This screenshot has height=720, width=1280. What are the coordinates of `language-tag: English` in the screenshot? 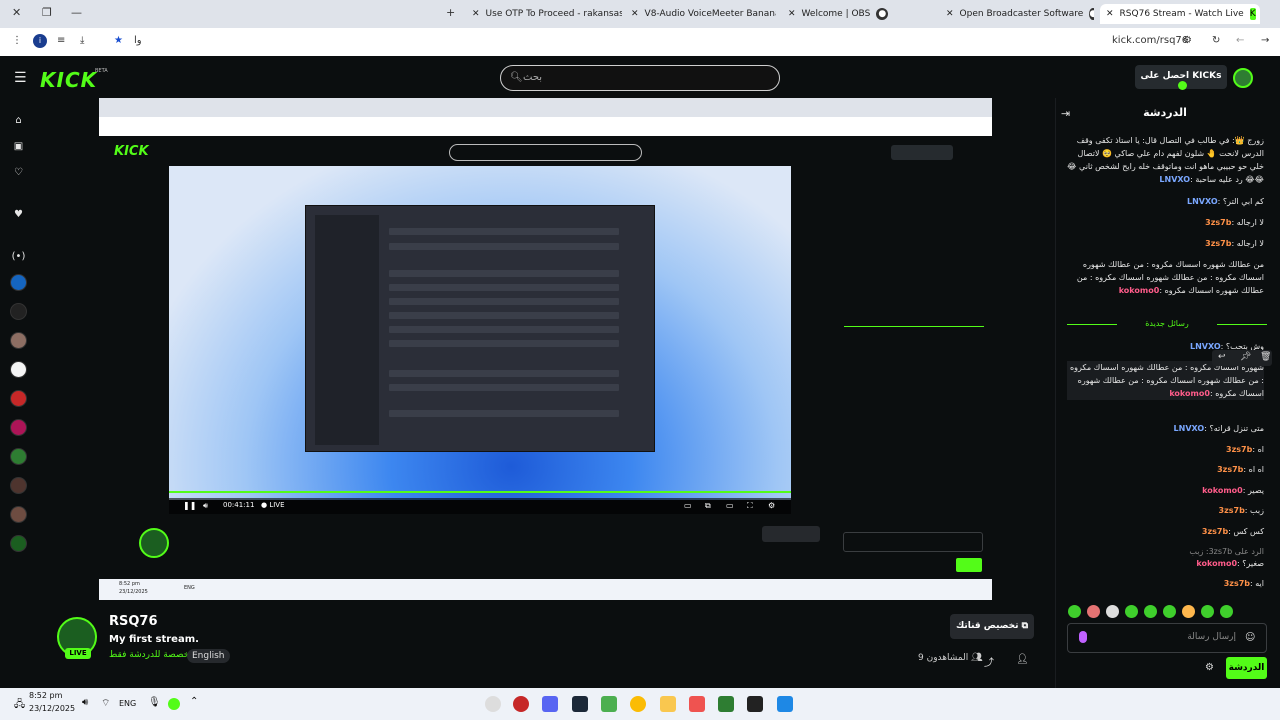 It's located at (208, 656).